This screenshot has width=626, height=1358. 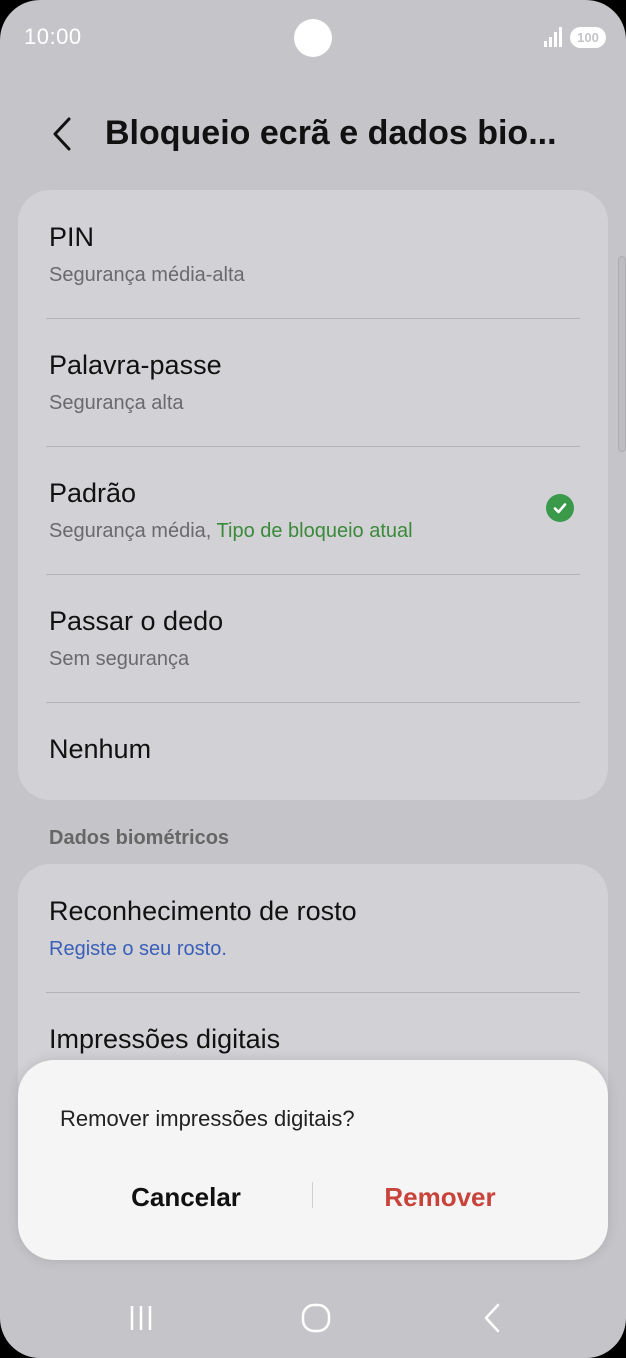 What do you see at coordinates (560, 508) in the screenshot?
I see `check-circle-icon` at bounding box center [560, 508].